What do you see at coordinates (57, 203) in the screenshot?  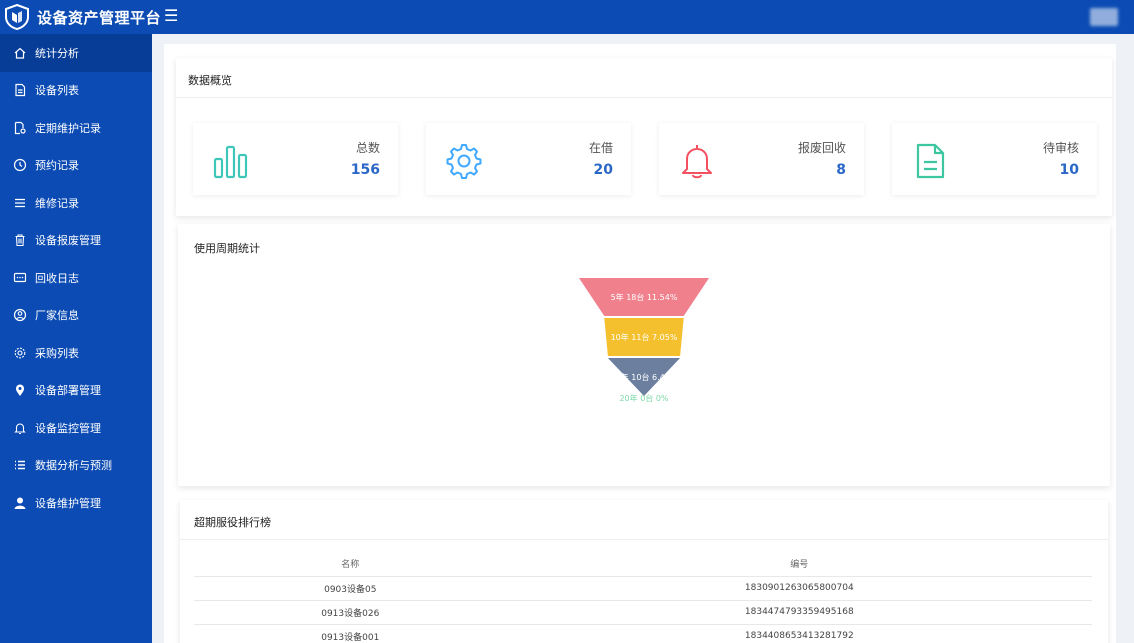 I see `sidebar-item-label: 维修记录` at bounding box center [57, 203].